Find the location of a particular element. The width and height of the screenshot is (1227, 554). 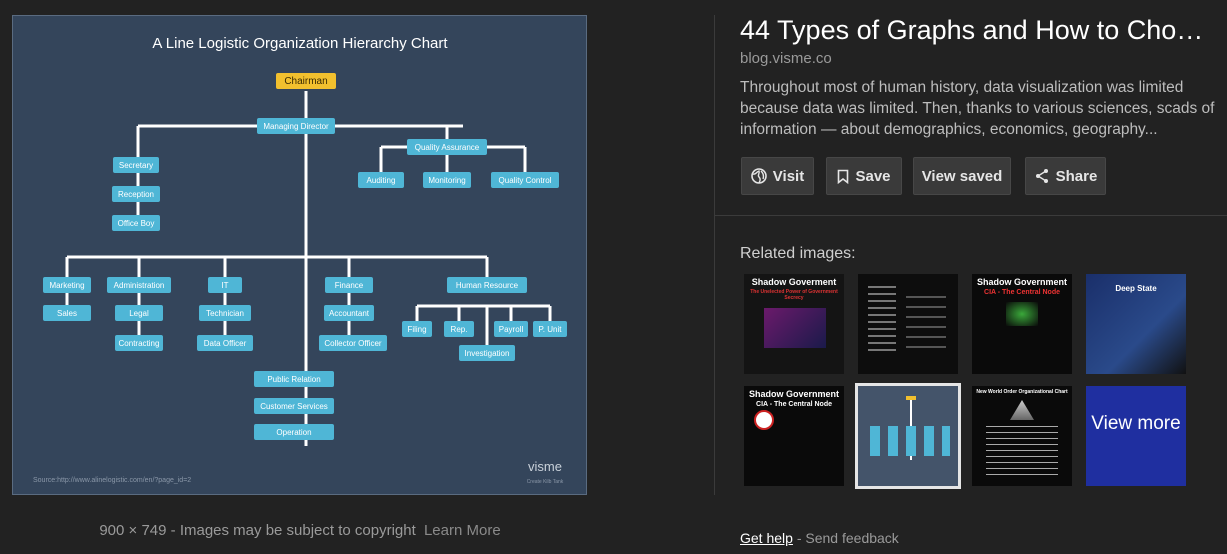

org-node-secretary: Secretary is located at coordinates (136, 165).